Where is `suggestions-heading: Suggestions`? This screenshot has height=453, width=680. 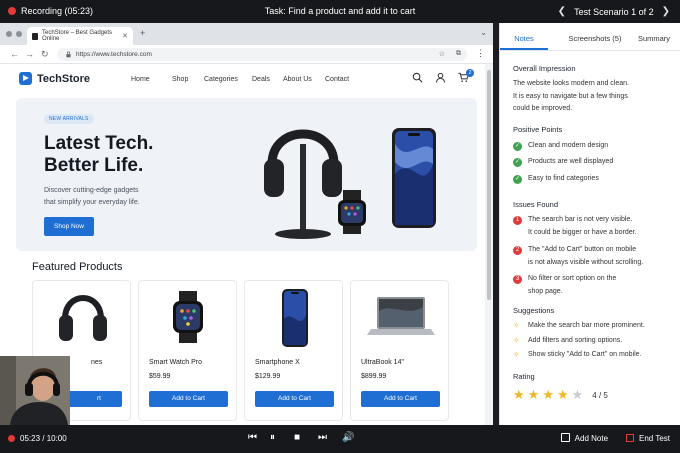 suggestions-heading: Suggestions is located at coordinates (534, 310).